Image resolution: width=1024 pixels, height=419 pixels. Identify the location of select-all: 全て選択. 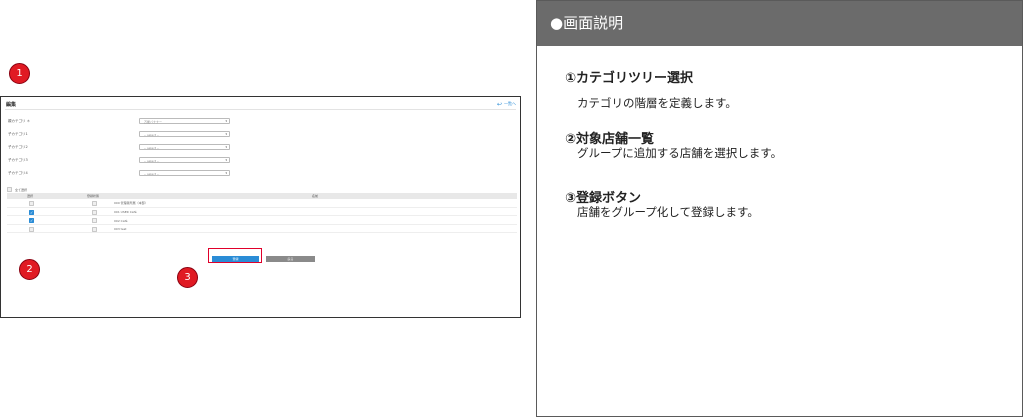
(17, 189).